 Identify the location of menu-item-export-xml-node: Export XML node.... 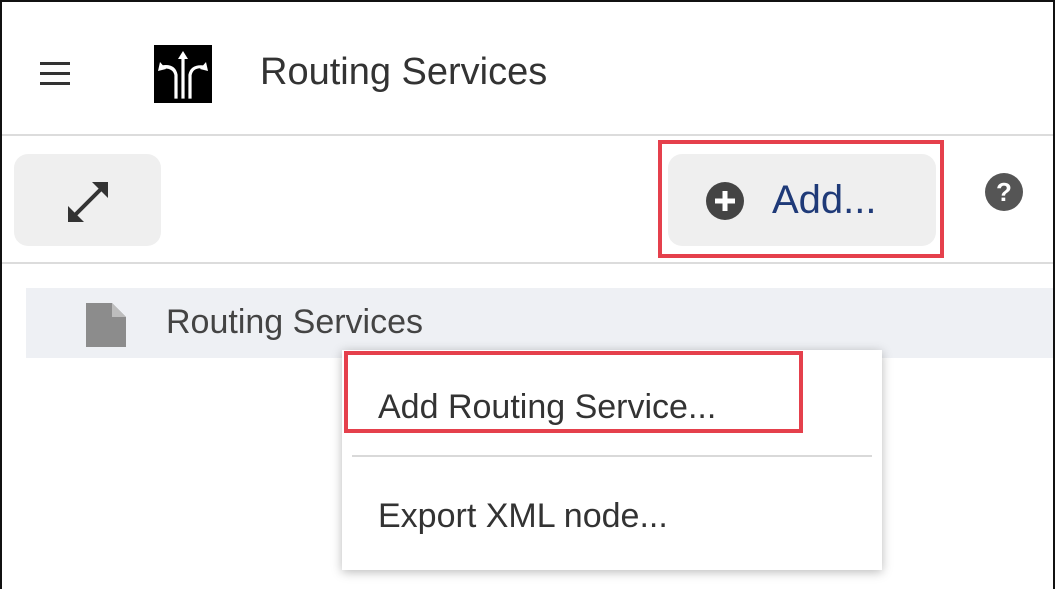
(612, 515).